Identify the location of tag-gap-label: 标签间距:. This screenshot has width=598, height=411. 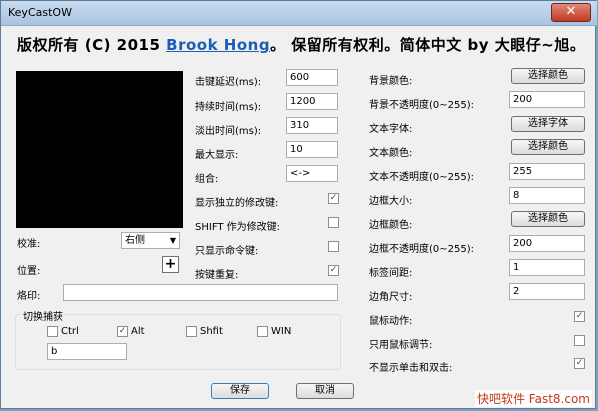
(391, 273).